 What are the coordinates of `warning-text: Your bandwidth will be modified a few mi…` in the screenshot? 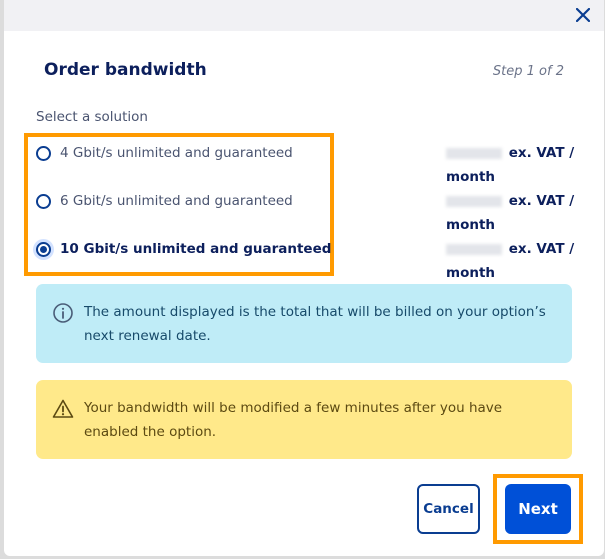 It's located at (293, 420).